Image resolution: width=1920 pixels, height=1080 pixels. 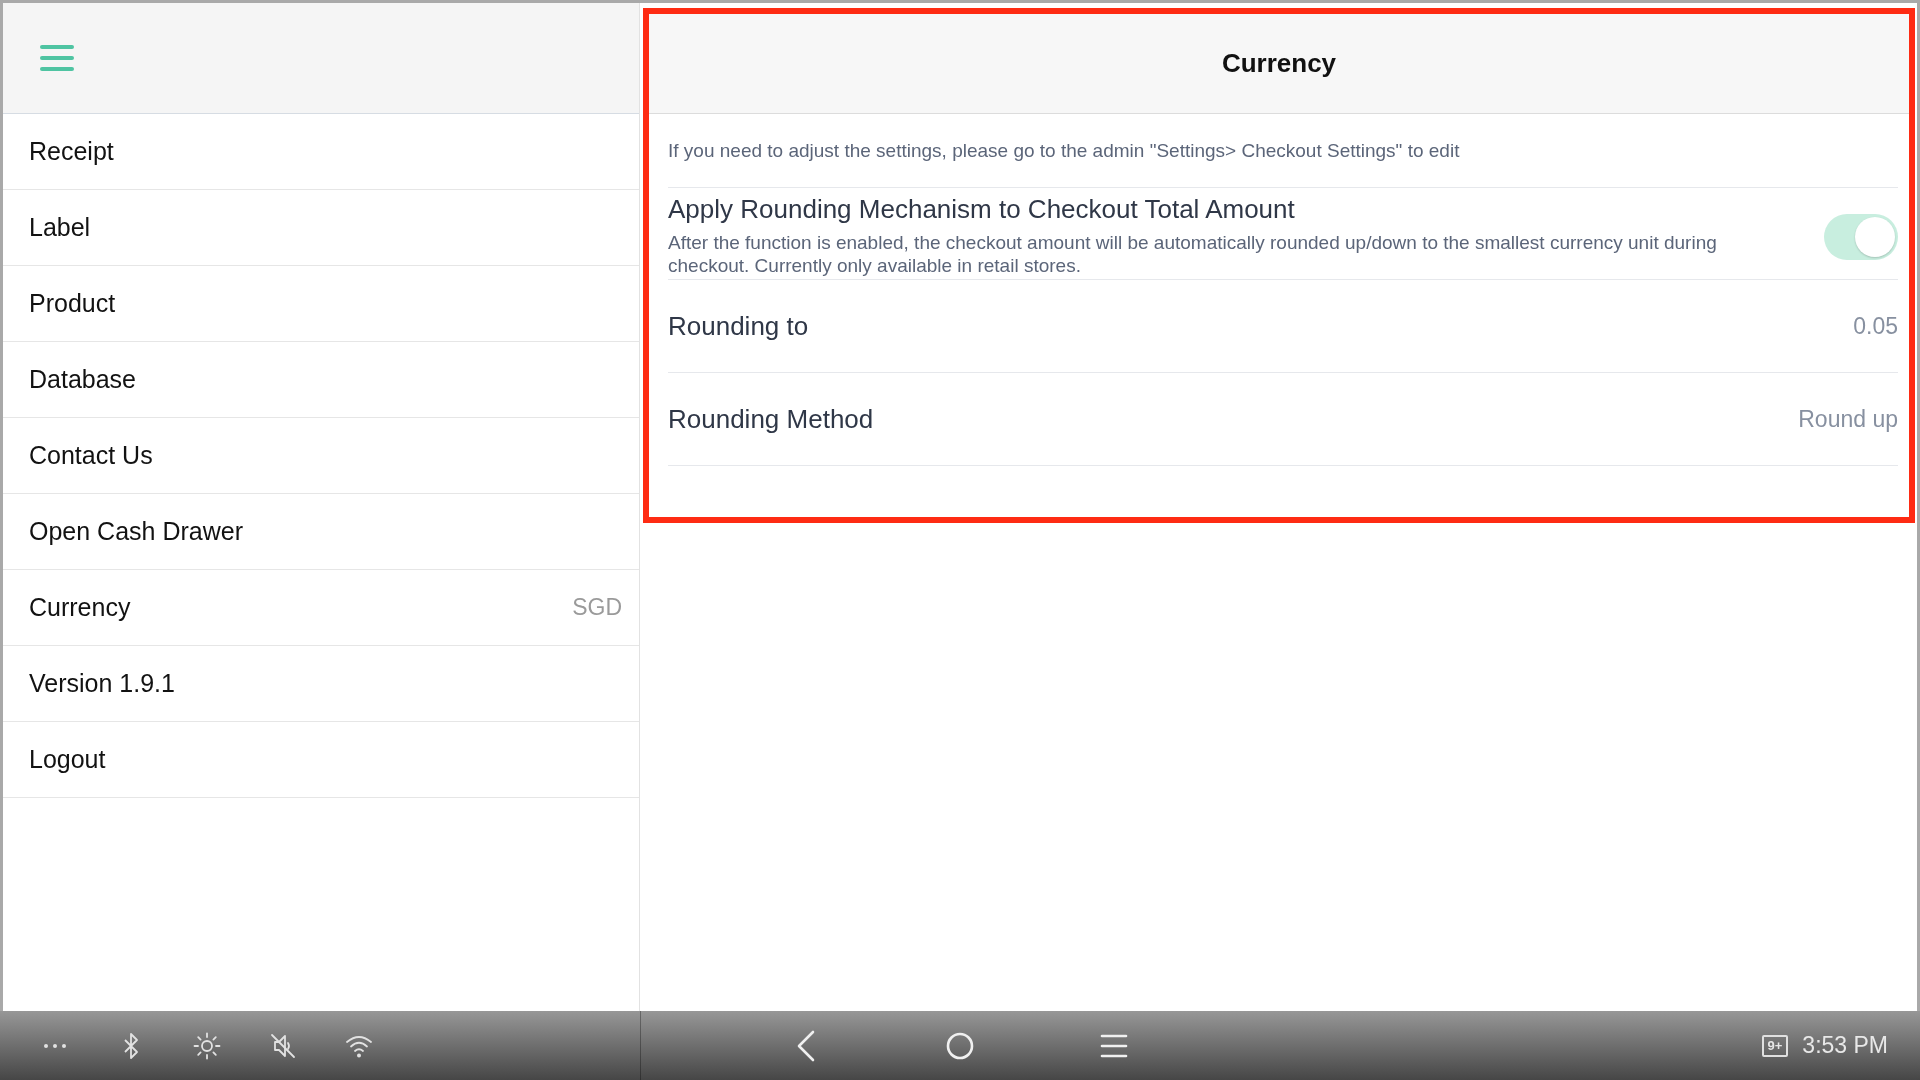 What do you see at coordinates (1845, 1045) in the screenshot?
I see `clock-text: 3:53 PM` at bounding box center [1845, 1045].